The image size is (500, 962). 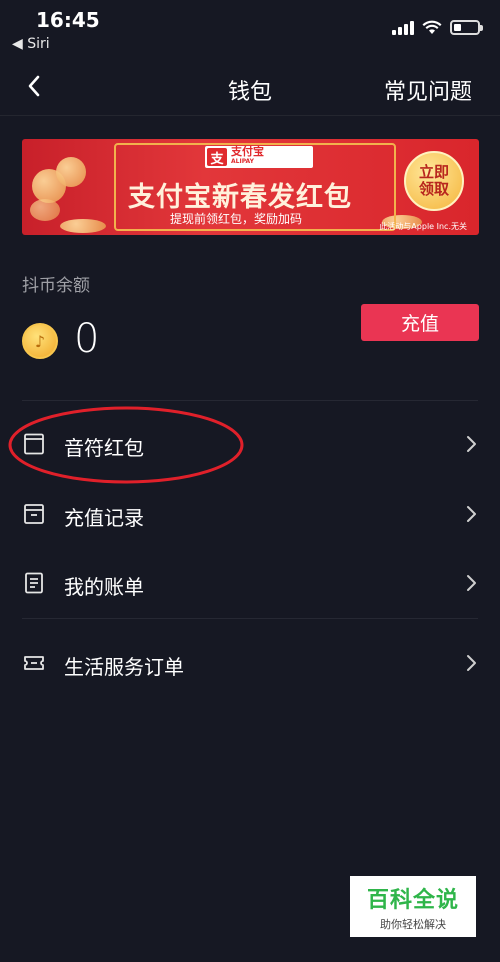 I want to click on menu-item-life-service-orders: 生活服务订单, so click(x=250, y=664).